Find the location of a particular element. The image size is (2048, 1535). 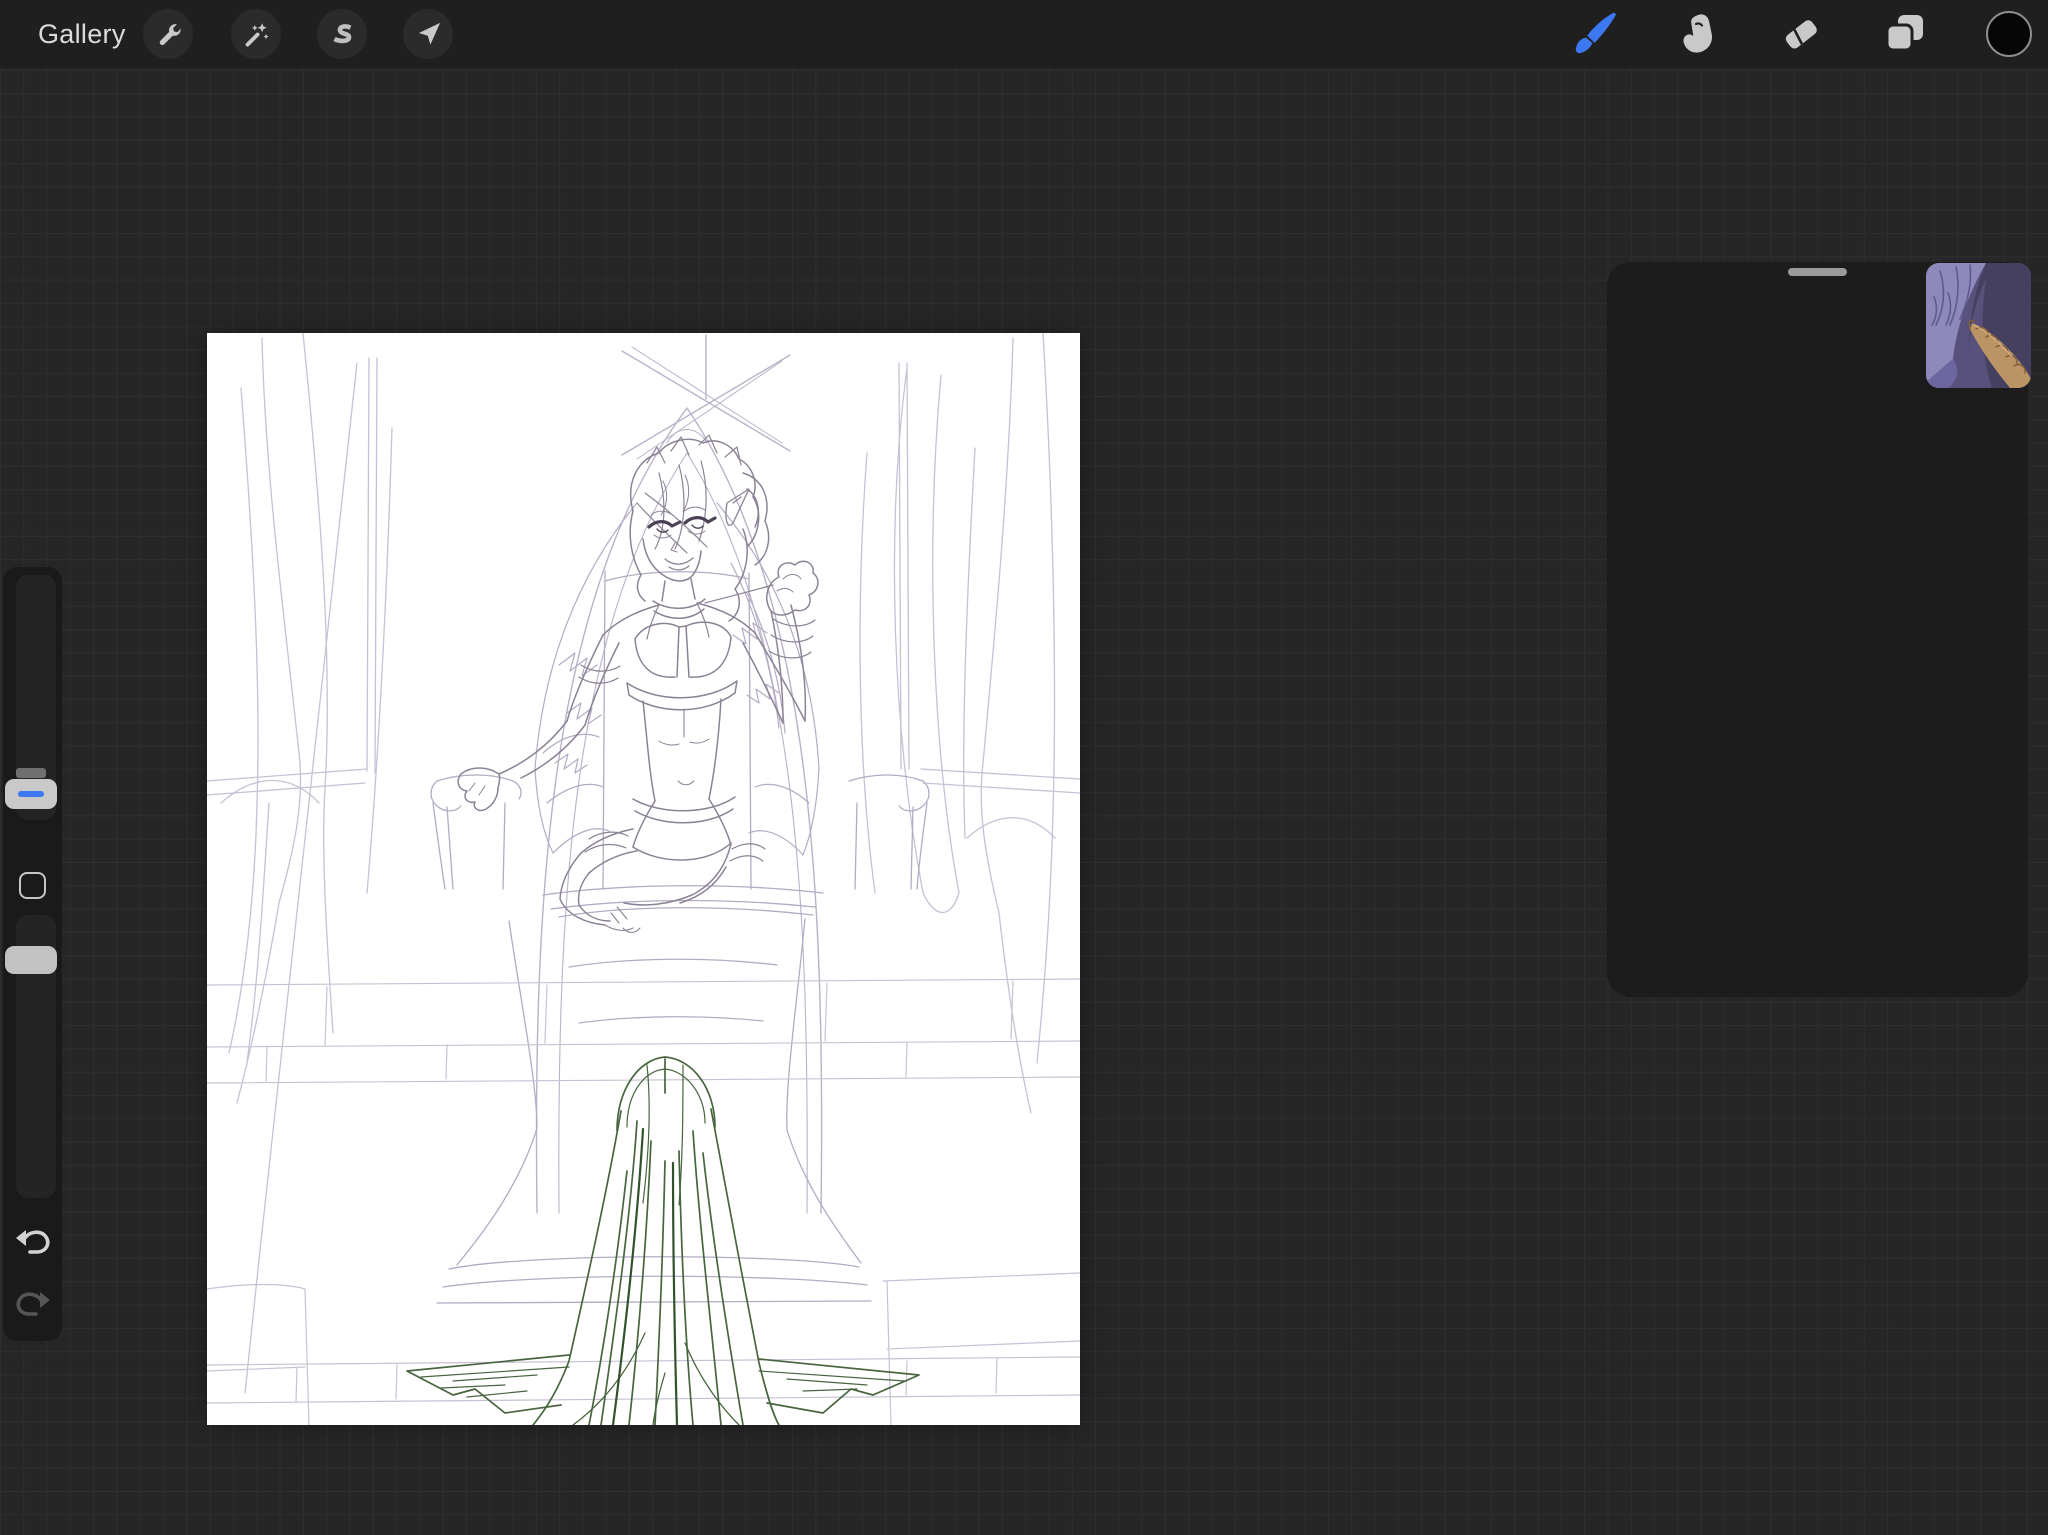

brush-size-accent-bar is located at coordinates (31, 794).